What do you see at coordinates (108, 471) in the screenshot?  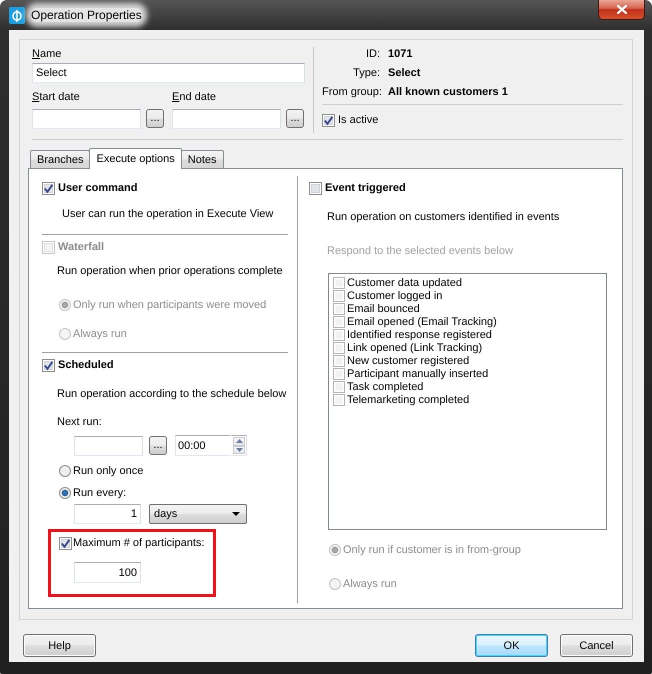 I see `radio-label: Run only once` at bounding box center [108, 471].